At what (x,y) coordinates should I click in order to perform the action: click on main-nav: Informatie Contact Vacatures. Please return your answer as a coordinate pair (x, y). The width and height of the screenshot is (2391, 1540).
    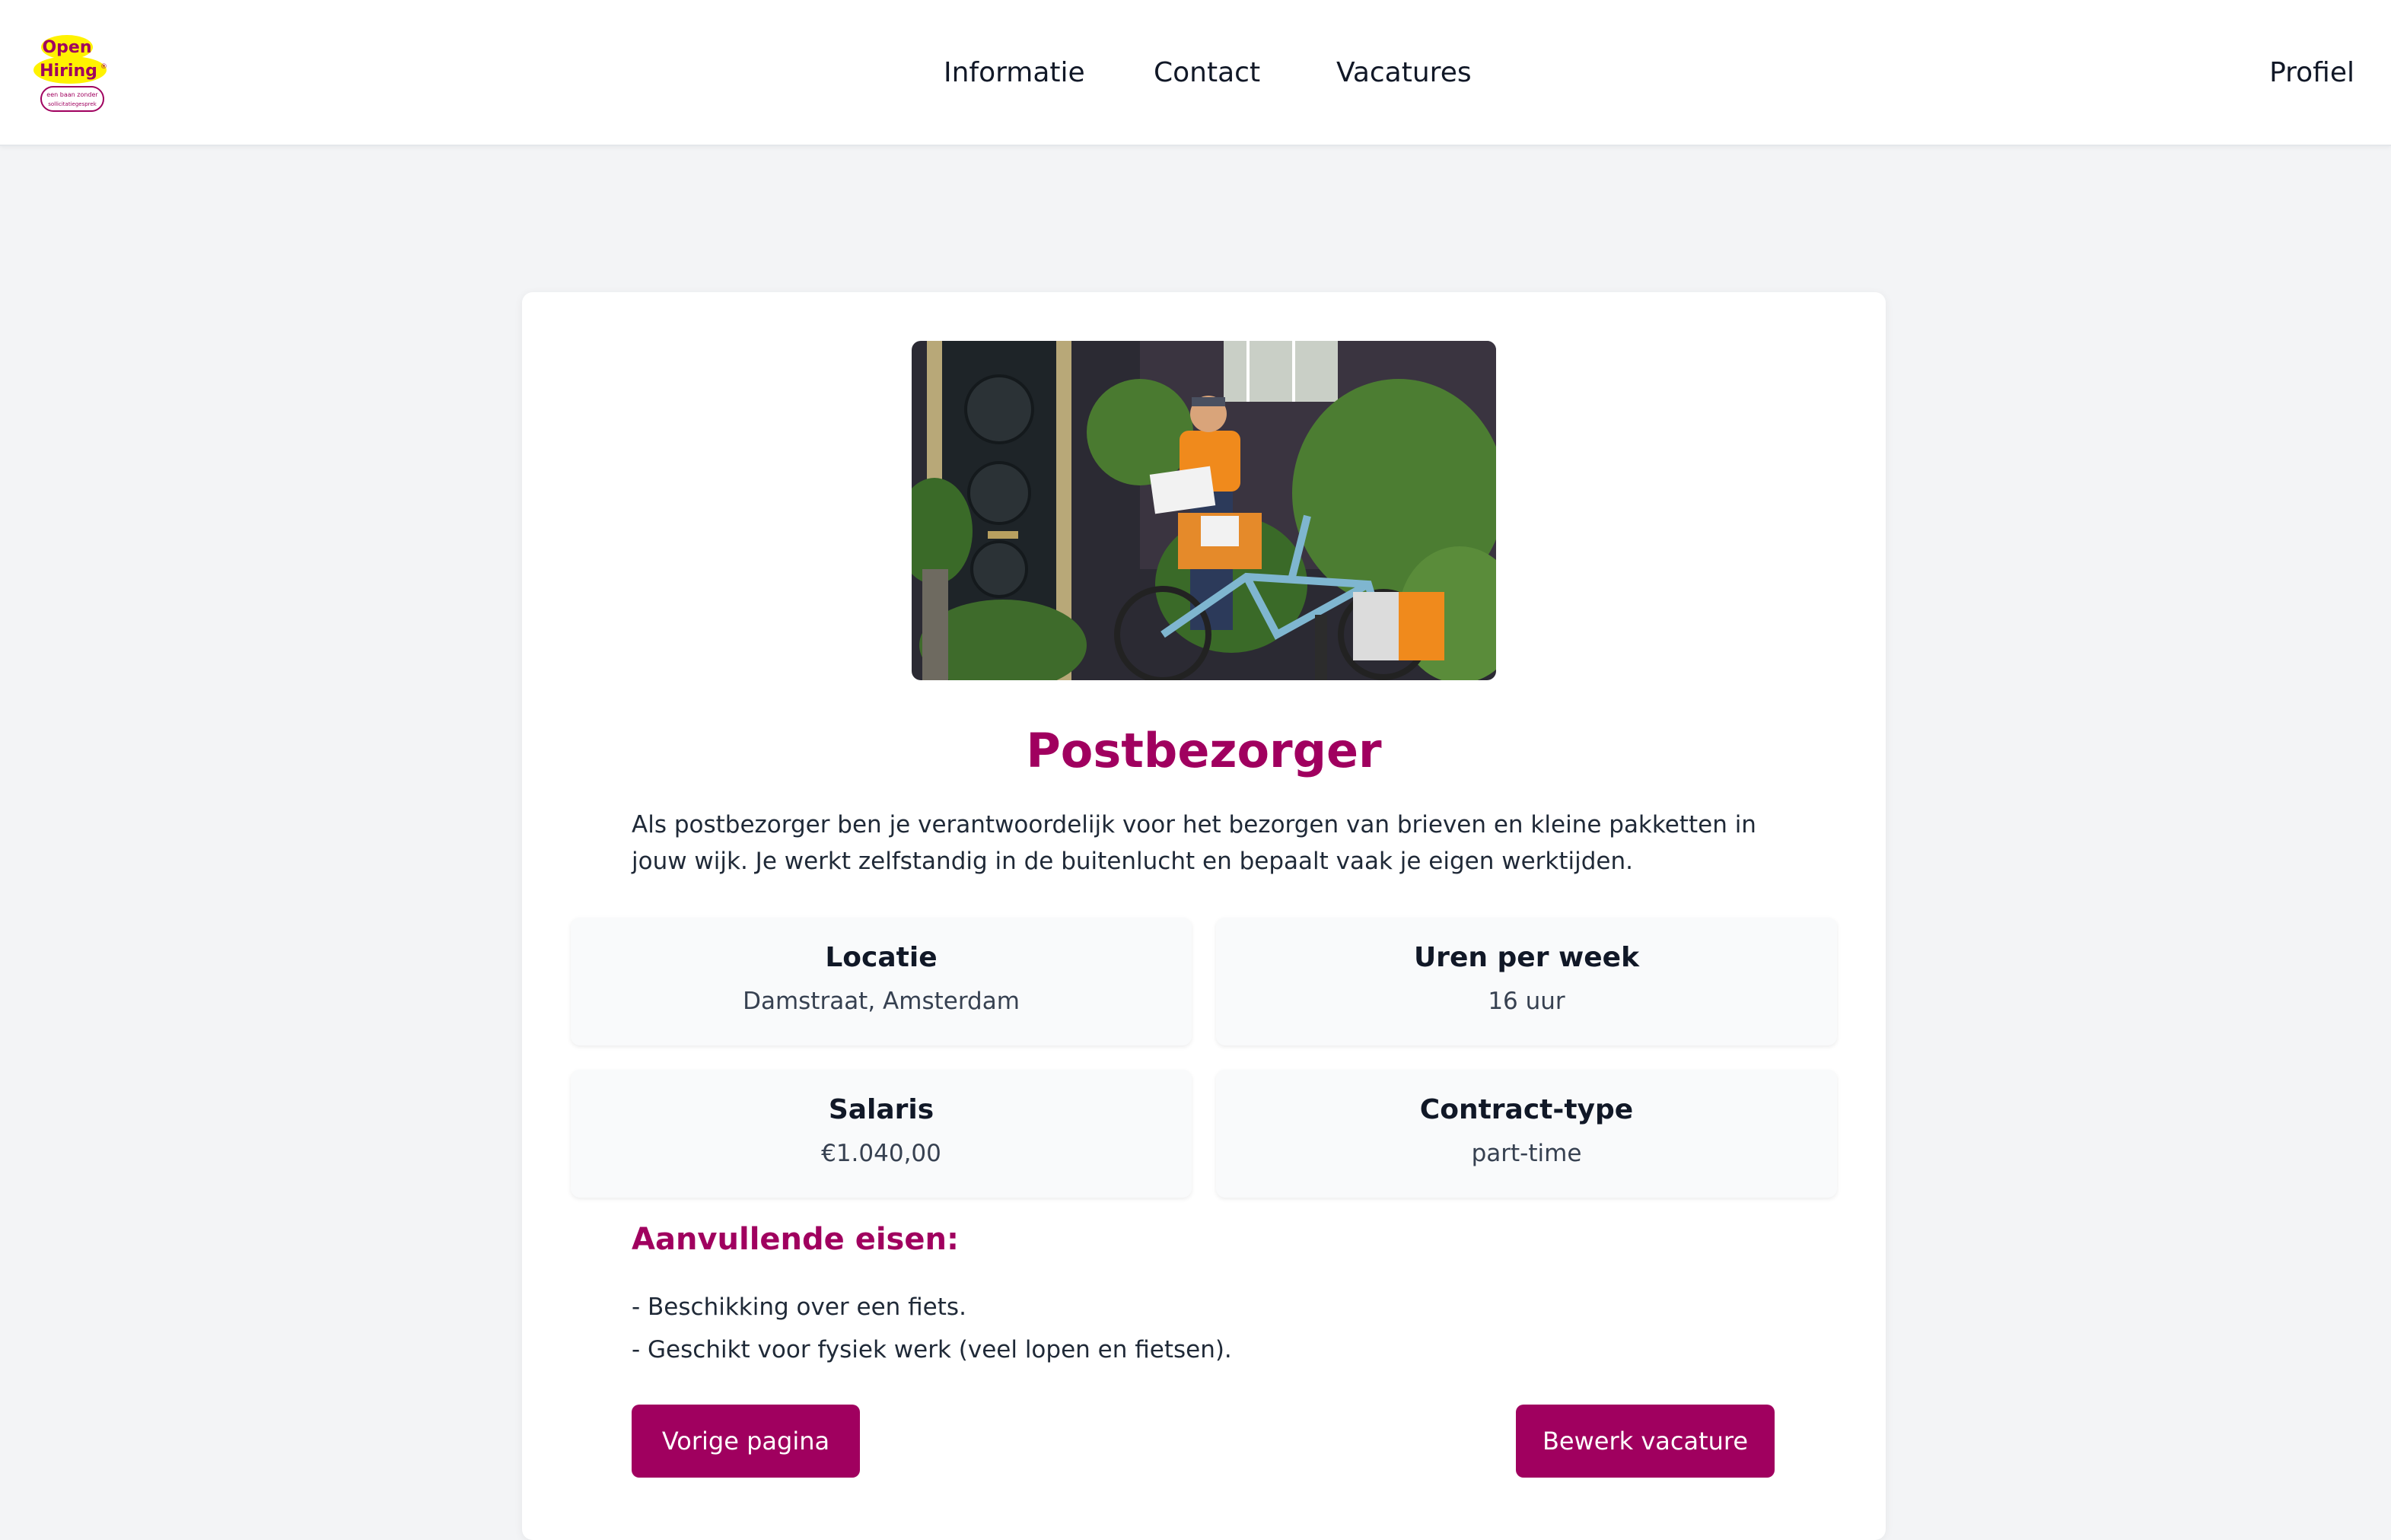
    Looking at the image, I should click on (1195, 73).